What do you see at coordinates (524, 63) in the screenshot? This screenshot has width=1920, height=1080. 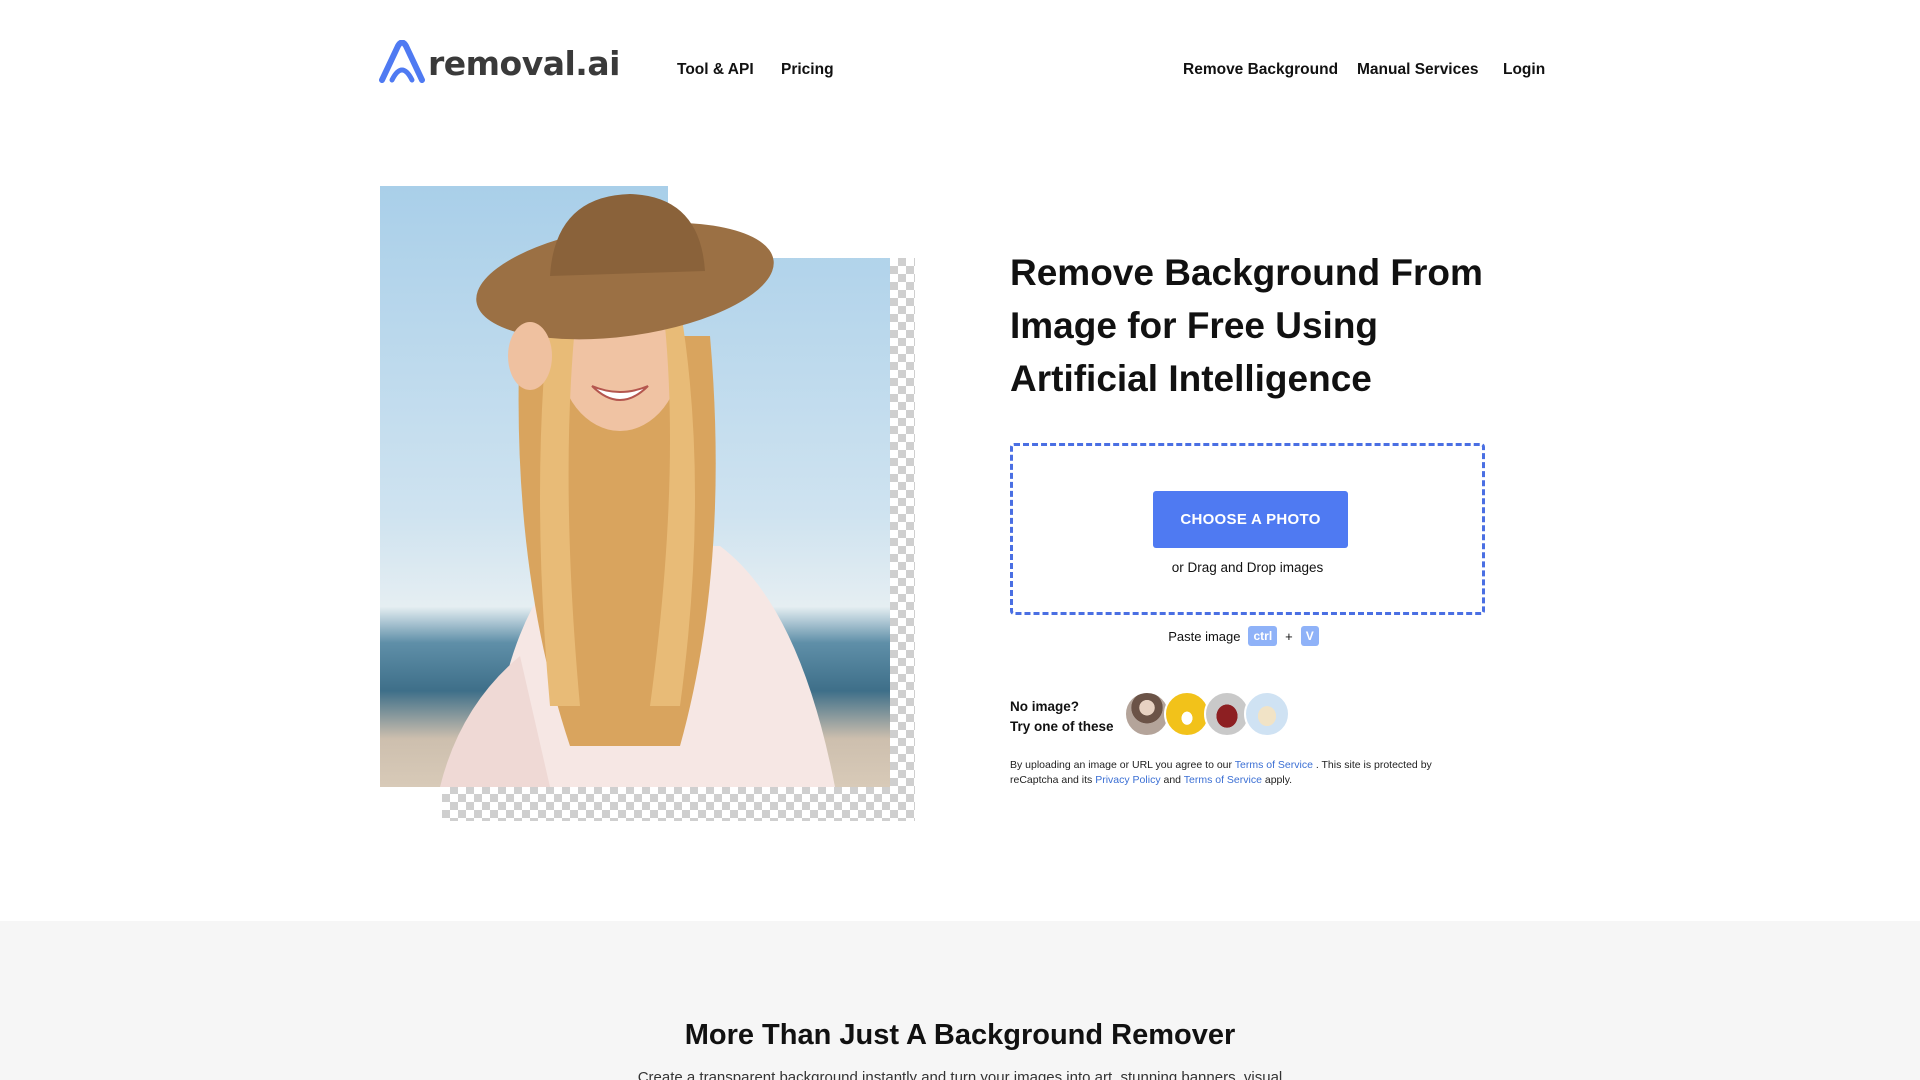 I see `logo-text: removal.ai` at bounding box center [524, 63].